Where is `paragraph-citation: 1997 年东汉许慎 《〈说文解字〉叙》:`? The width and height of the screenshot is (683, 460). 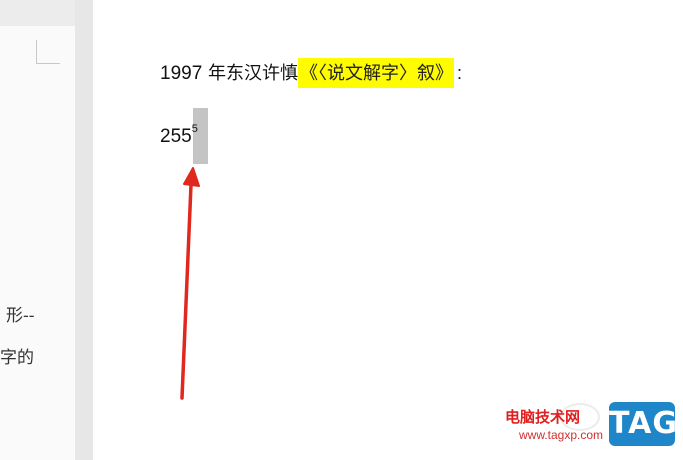 paragraph-citation: 1997 年东汉许慎 《〈说文解字〉叙》: is located at coordinates (311, 73).